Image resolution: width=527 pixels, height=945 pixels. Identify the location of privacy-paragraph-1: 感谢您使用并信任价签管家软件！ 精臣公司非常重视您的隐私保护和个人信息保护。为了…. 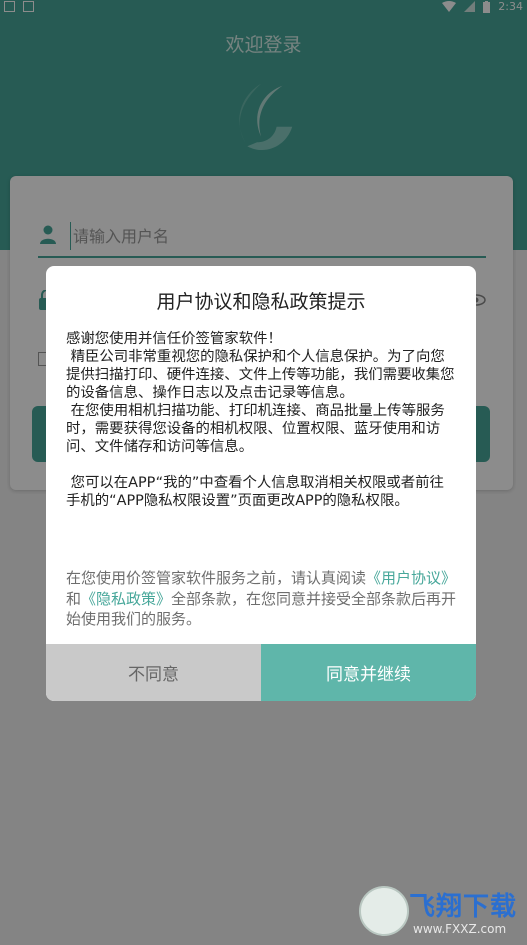
(260, 393).